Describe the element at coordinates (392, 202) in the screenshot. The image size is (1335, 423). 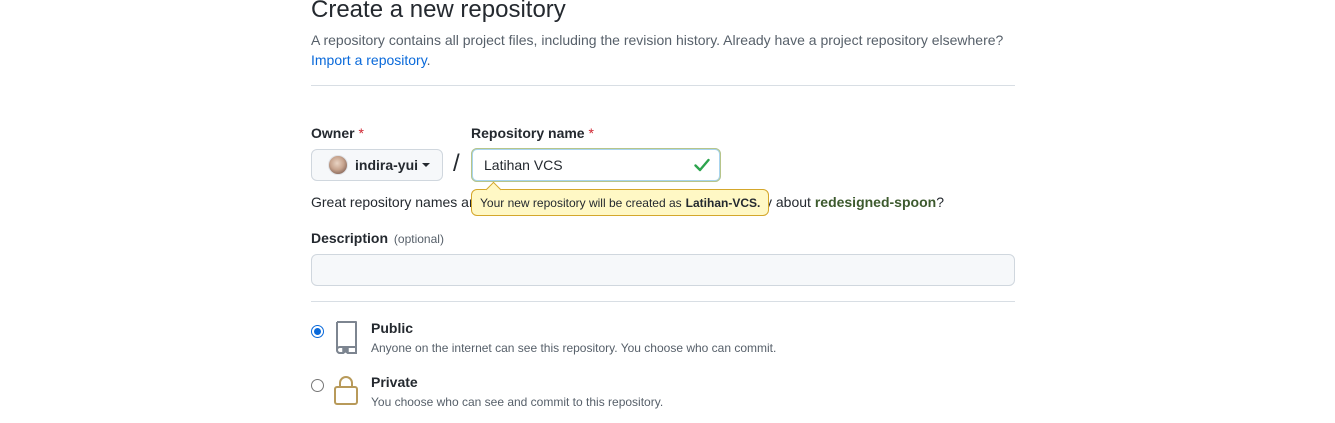
I see `repository-name-hint: Great repository names ar` at that location.